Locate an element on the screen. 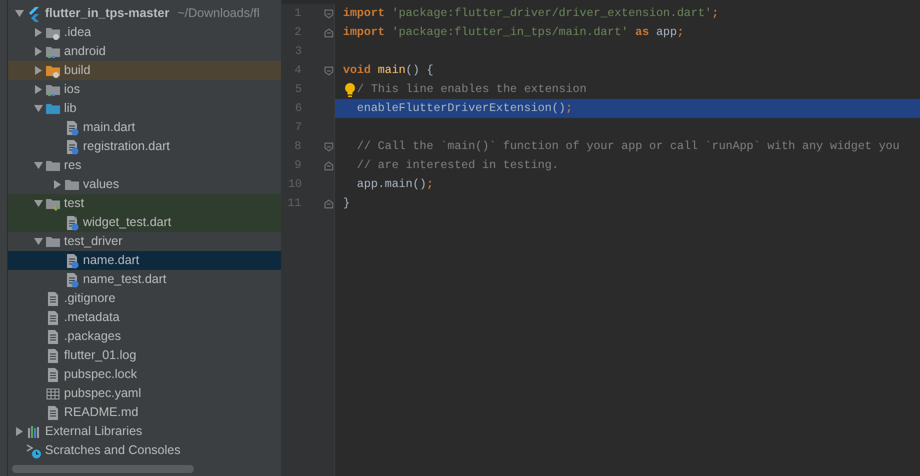 The image size is (920, 476). scrollbar is located at coordinates (103, 469).